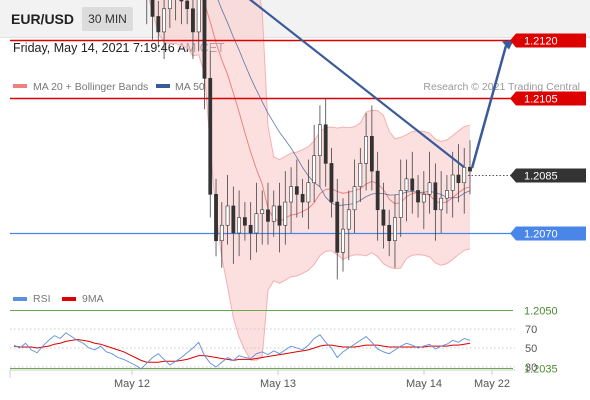  What do you see at coordinates (541, 312) in the screenshot?
I see `support-label: 1.2050` at bounding box center [541, 312].